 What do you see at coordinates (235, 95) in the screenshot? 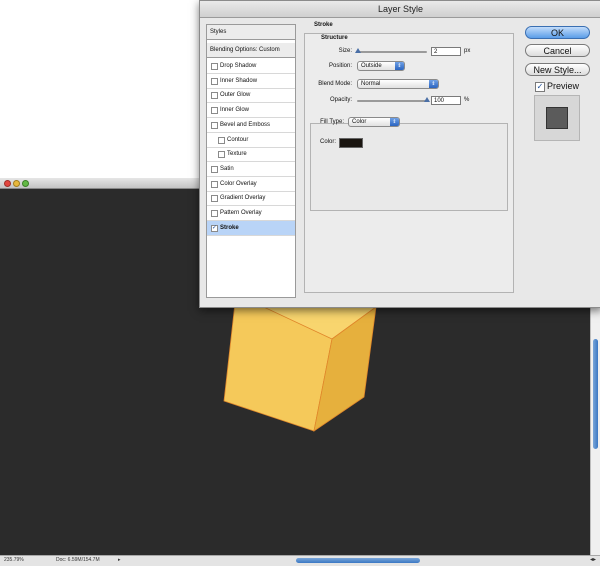
I see `style-item-label: Outer Glow` at bounding box center [235, 95].